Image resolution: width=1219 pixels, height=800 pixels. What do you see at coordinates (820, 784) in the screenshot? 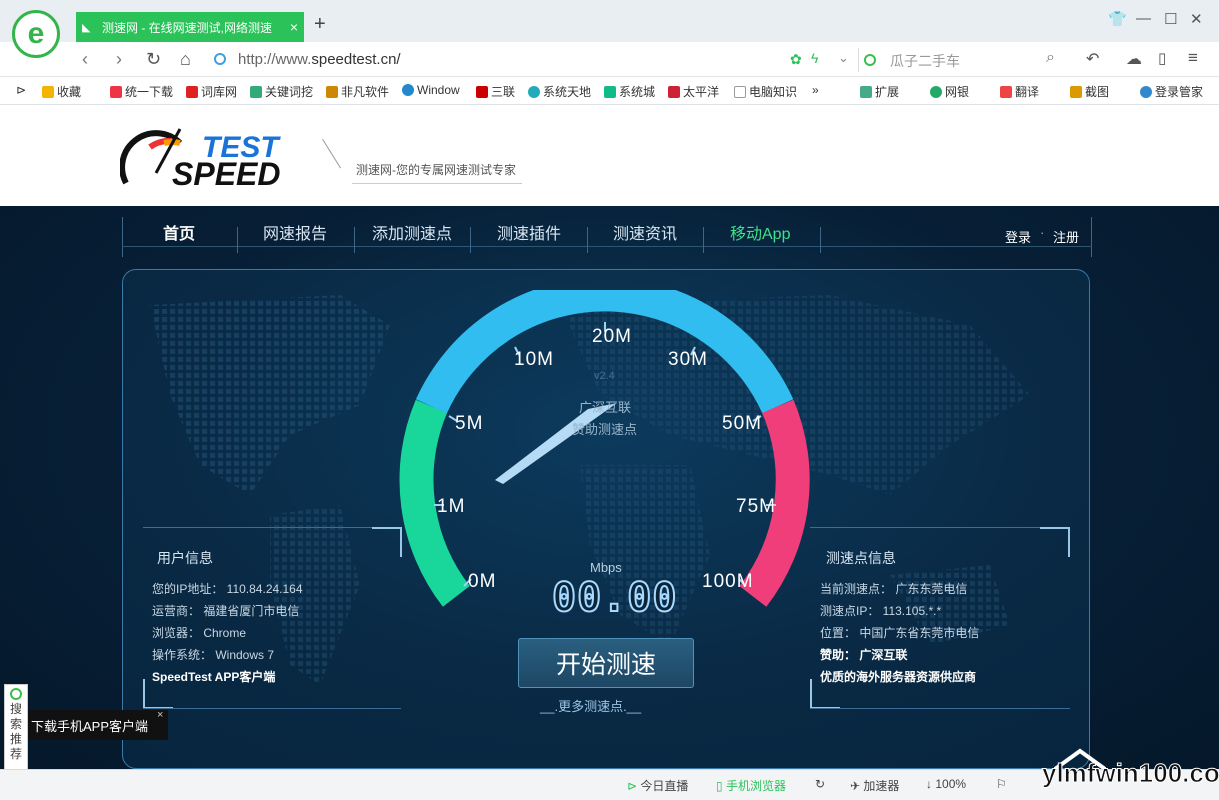
I see `refresh-status-icon: ↻` at bounding box center [820, 784].